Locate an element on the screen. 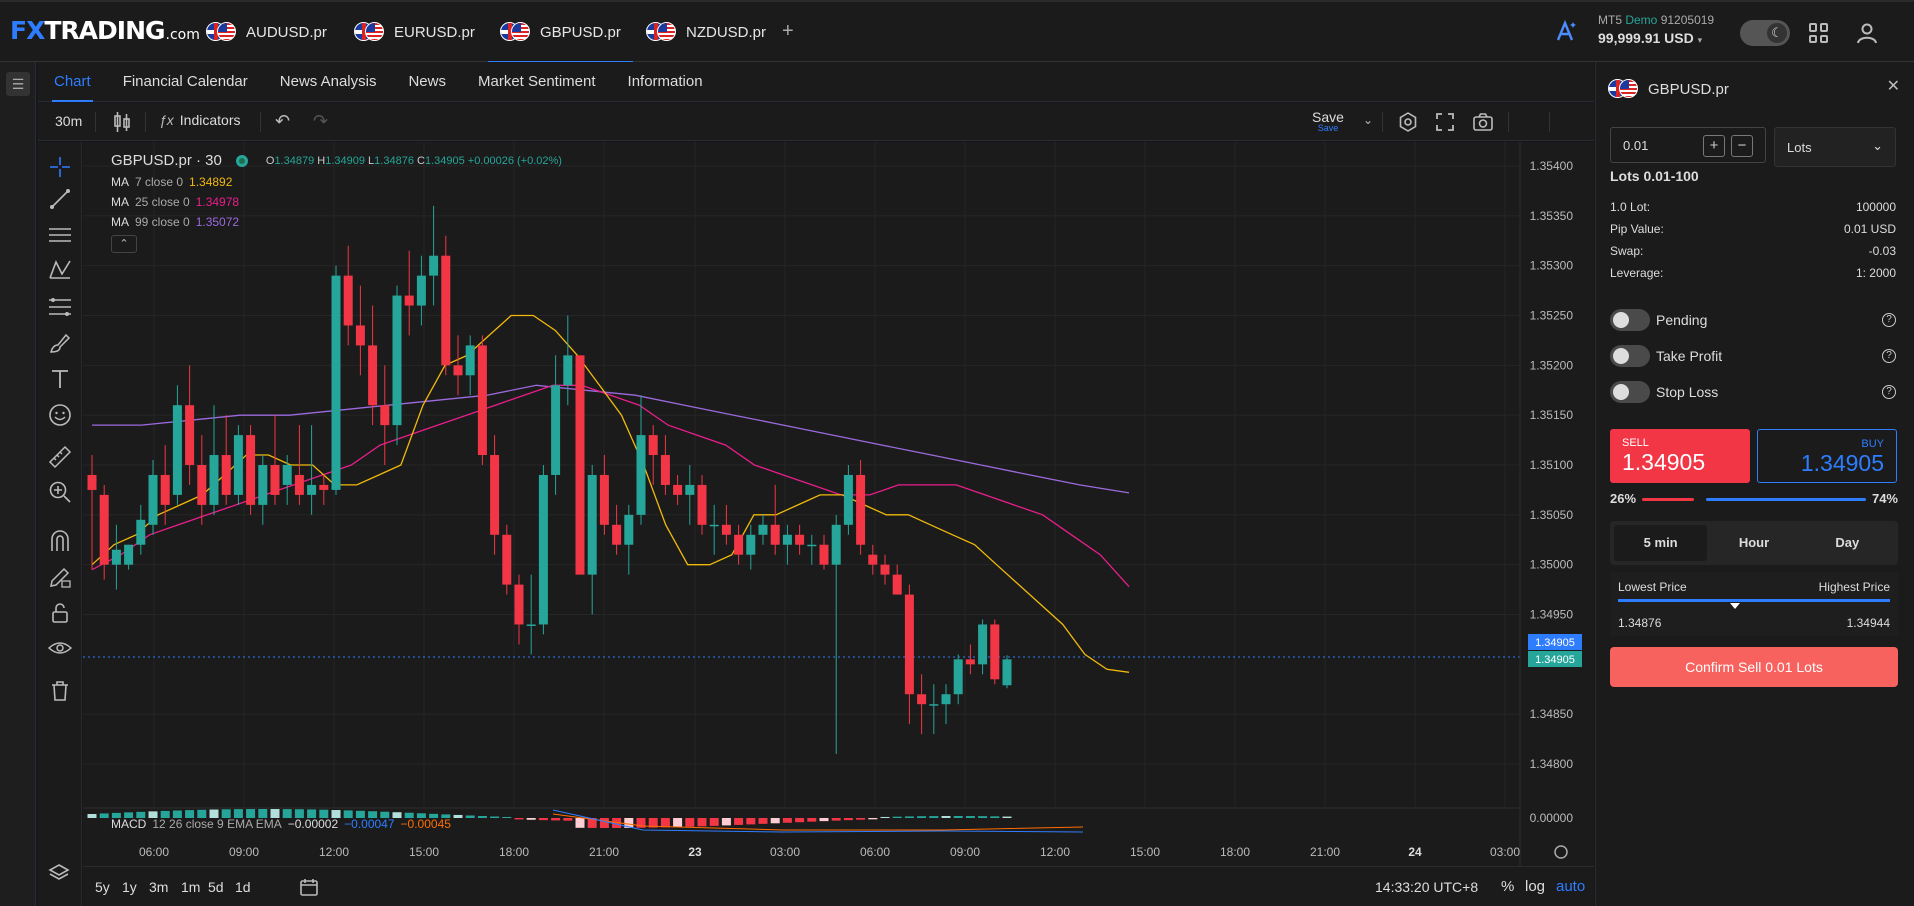 The height and width of the screenshot is (906, 1914). theme-toggle: ☾ is located at coordinates (1765, 33).